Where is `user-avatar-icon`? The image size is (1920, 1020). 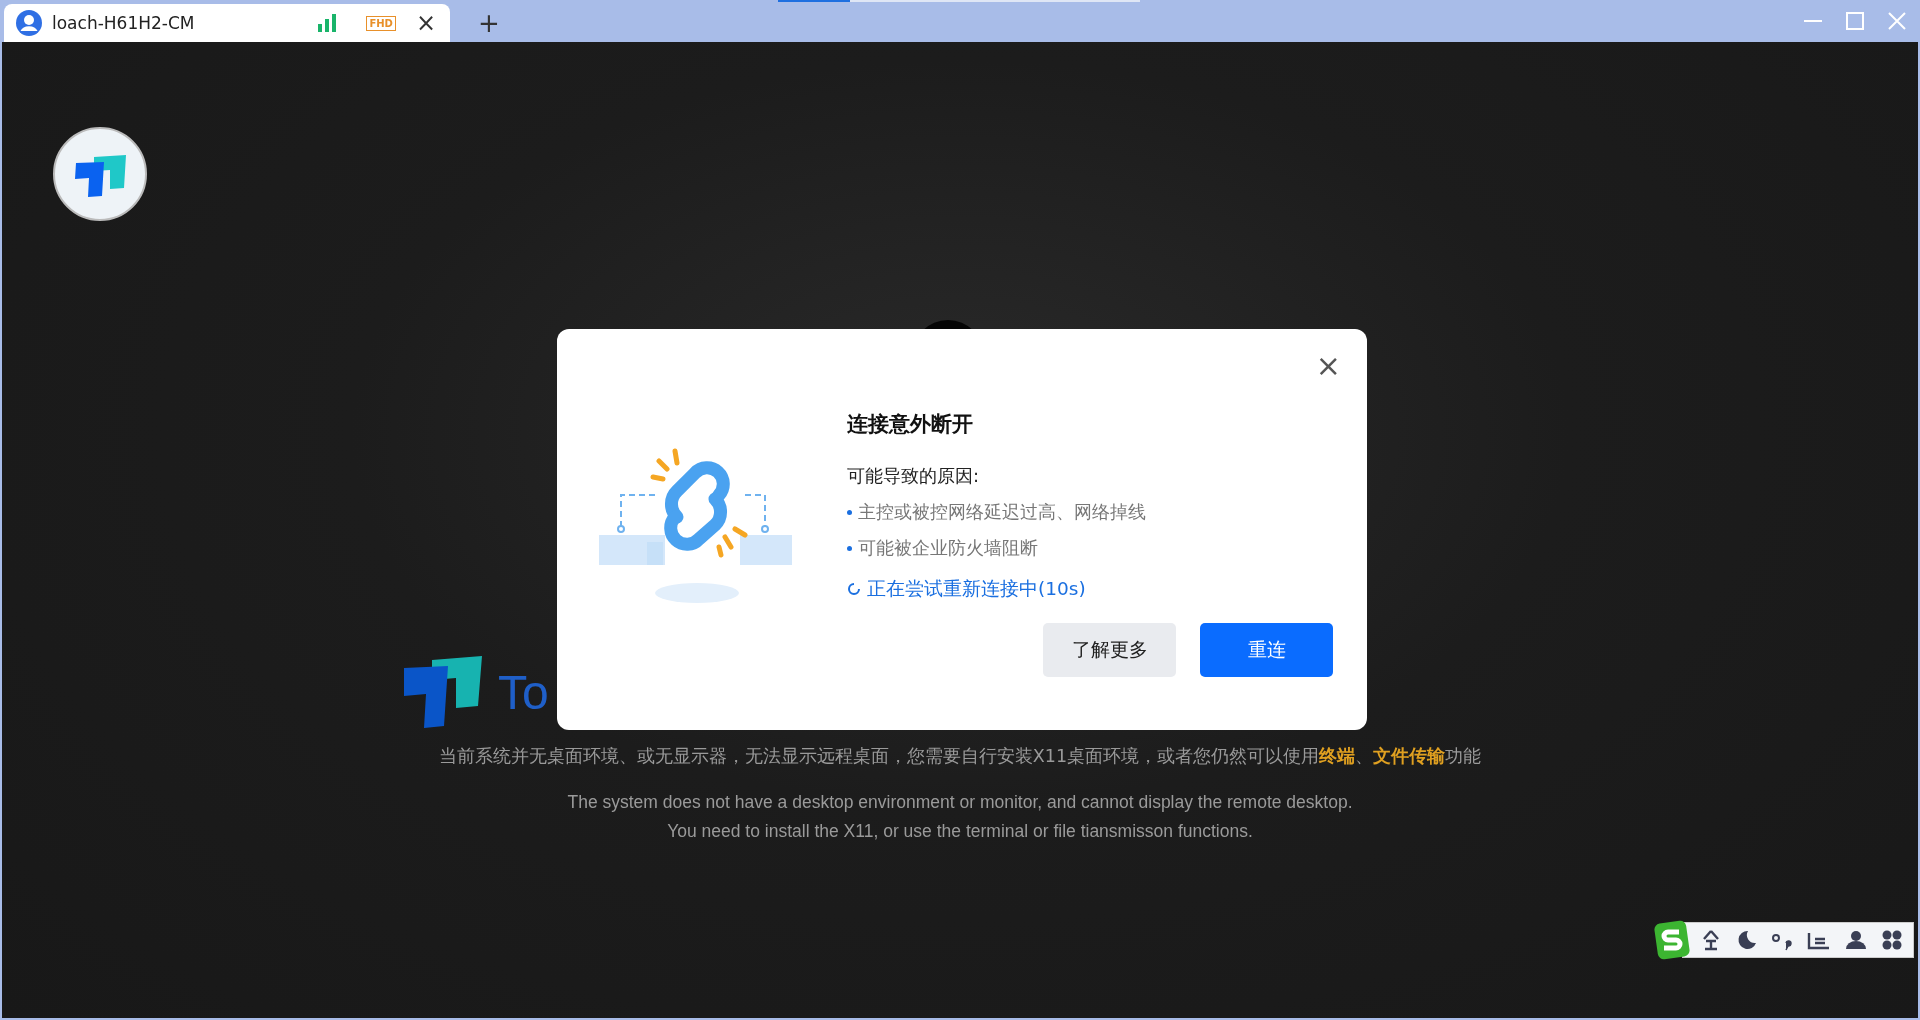 user-avatar-icon is located at coordinates (29, 23).